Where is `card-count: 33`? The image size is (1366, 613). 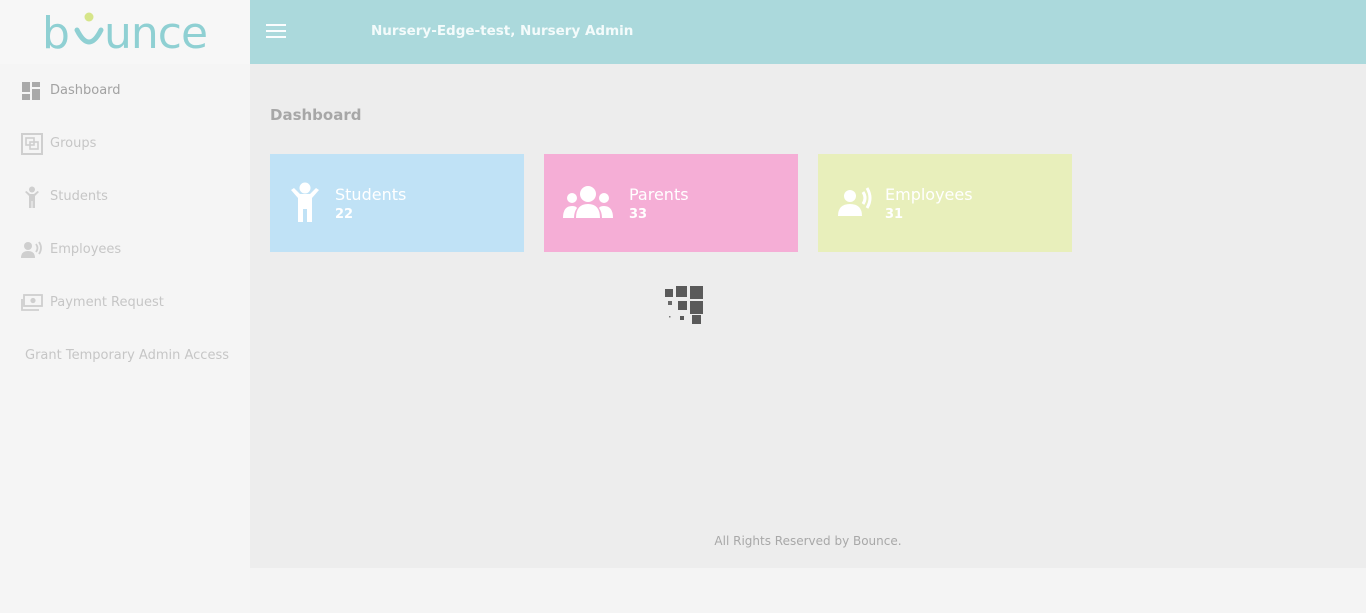 card-count: 33 is located at coordinates (638, 214).